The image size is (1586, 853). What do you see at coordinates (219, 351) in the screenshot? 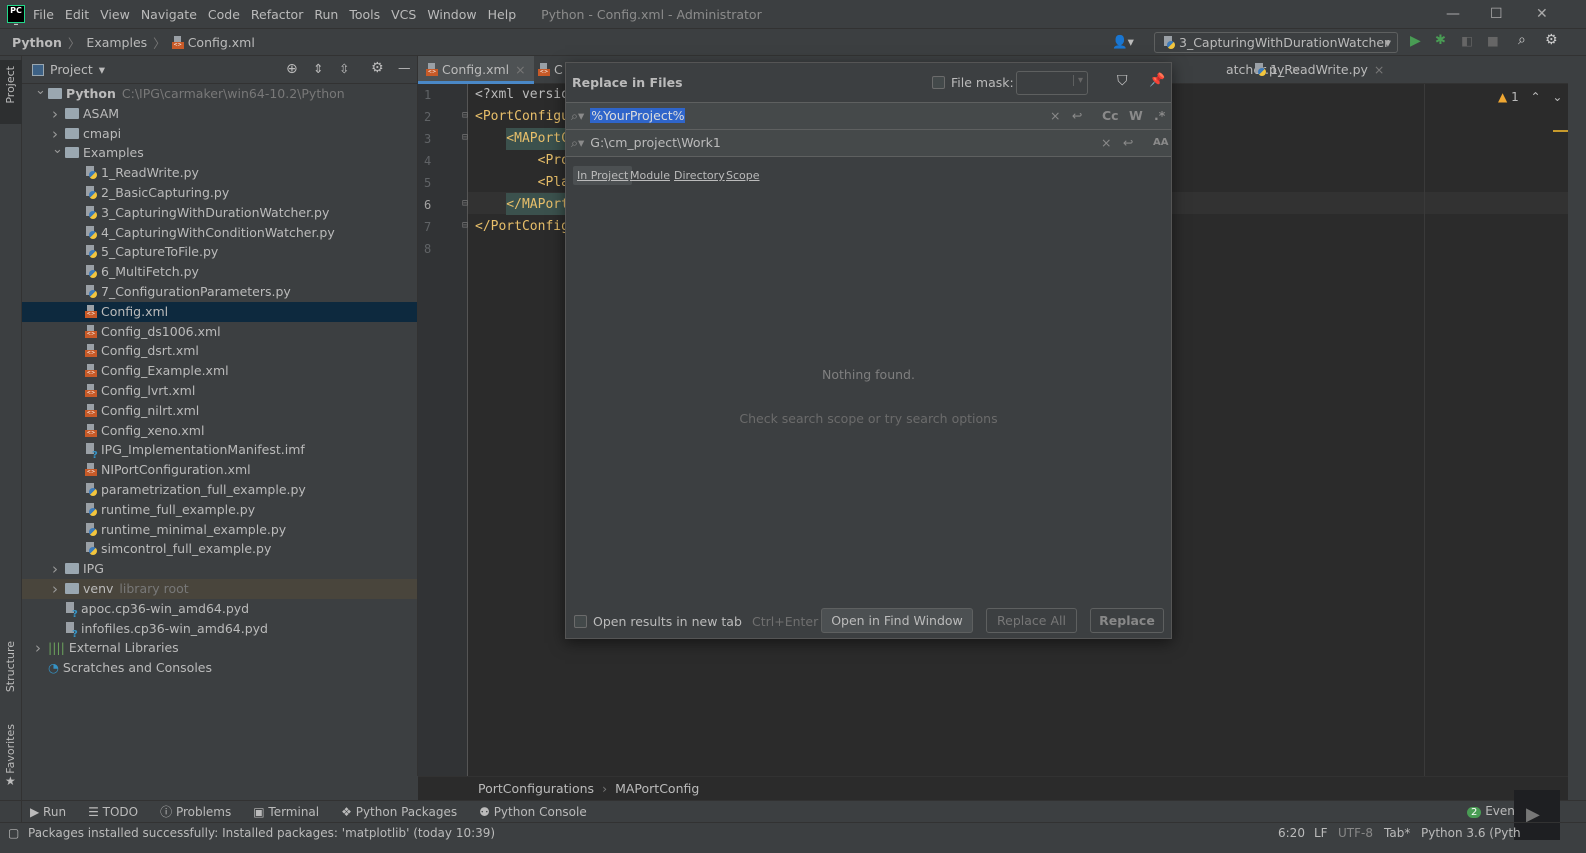
I see `tree-item: Config_dsrt.xml` at bounding box center [219, 351].